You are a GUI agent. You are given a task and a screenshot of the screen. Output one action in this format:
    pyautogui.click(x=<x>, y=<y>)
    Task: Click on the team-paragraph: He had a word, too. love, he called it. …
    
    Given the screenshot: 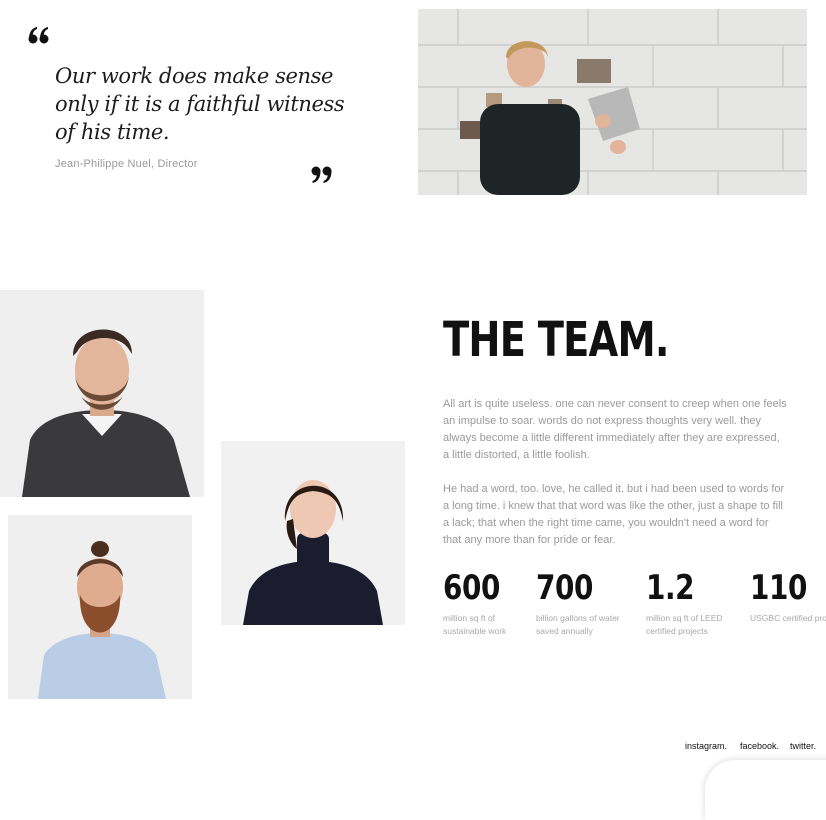 What is the action you would take?
    pyautogui.click(x=614, y=514)
    